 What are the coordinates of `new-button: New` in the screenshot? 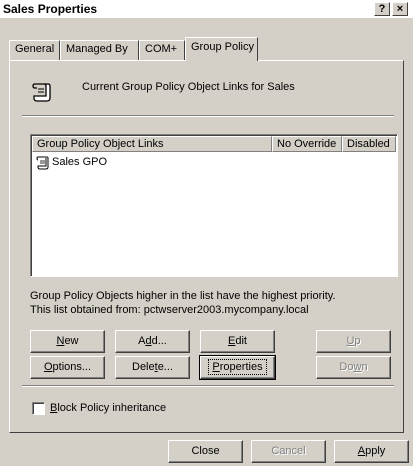 It's located at (67, 341).